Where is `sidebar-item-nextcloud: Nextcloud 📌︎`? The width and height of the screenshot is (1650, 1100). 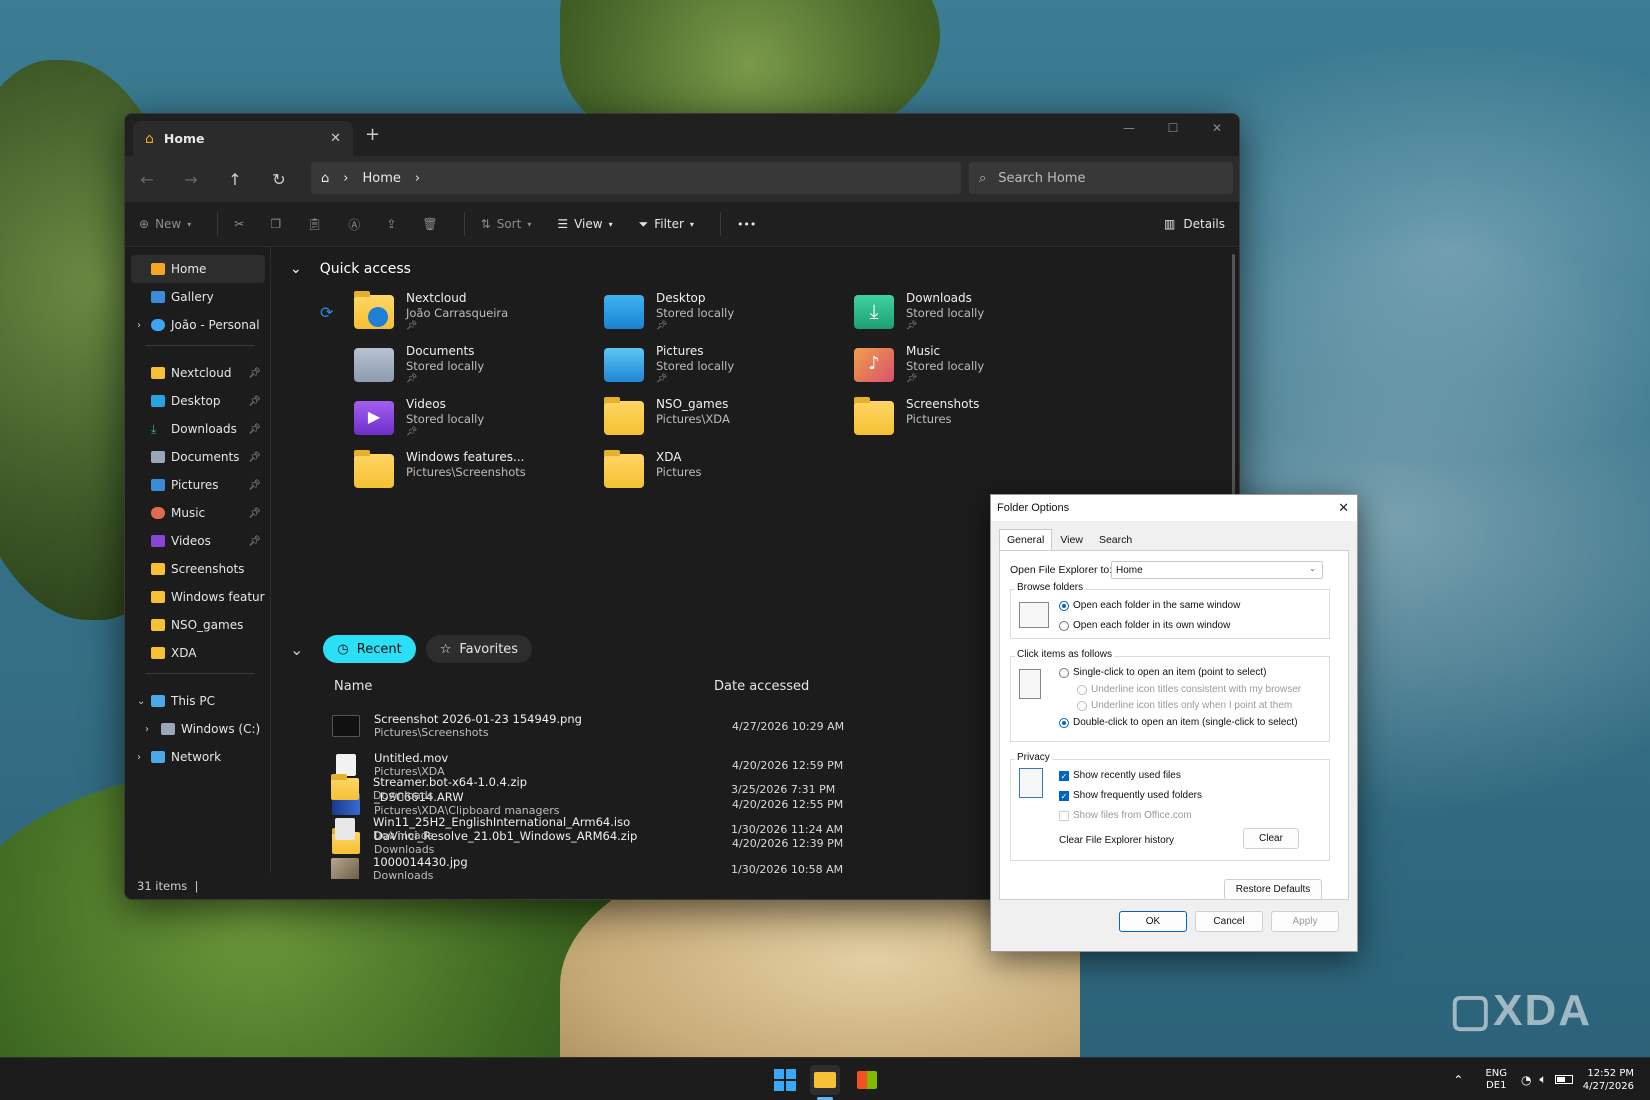
sidebar-item-nextcloud: Nextcloud 📌︎ is located at coordinates (198, 373).